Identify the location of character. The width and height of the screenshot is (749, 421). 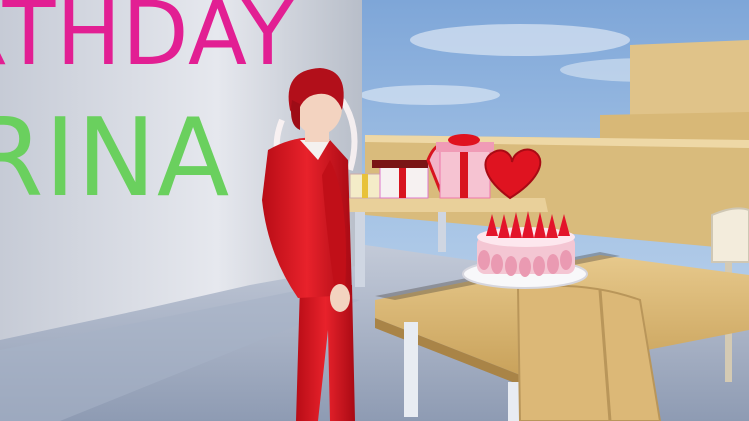
(308, 244).